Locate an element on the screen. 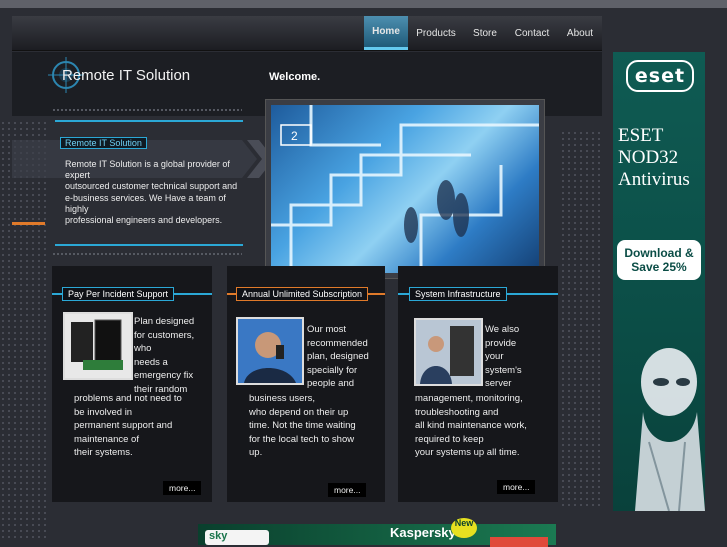  card-text-right: We also provide your system's server is located at coordinates (503, 356).